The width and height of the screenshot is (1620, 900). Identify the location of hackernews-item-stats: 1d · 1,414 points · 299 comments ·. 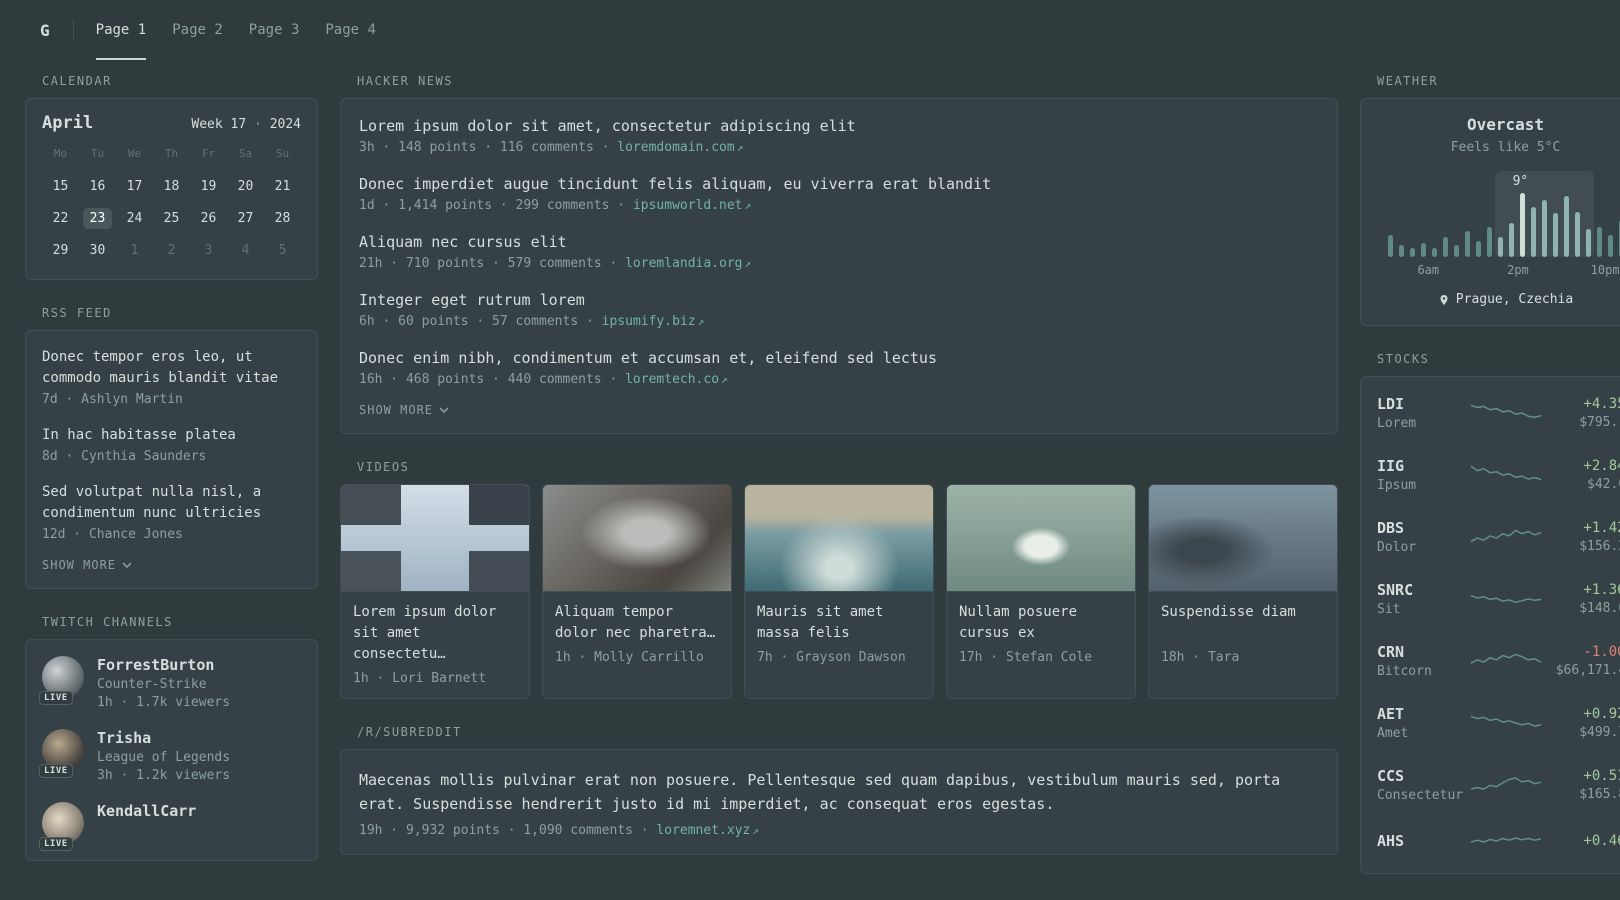
(492, 205).